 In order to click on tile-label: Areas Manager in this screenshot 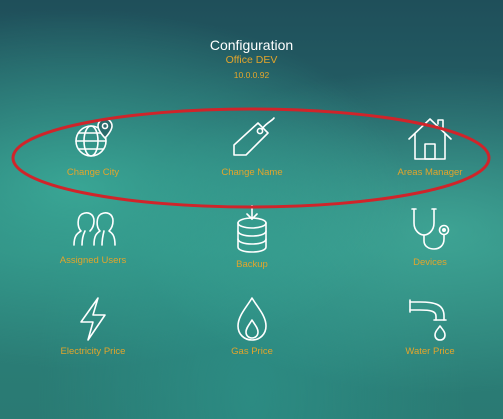, I will do `click(430, 172)`.